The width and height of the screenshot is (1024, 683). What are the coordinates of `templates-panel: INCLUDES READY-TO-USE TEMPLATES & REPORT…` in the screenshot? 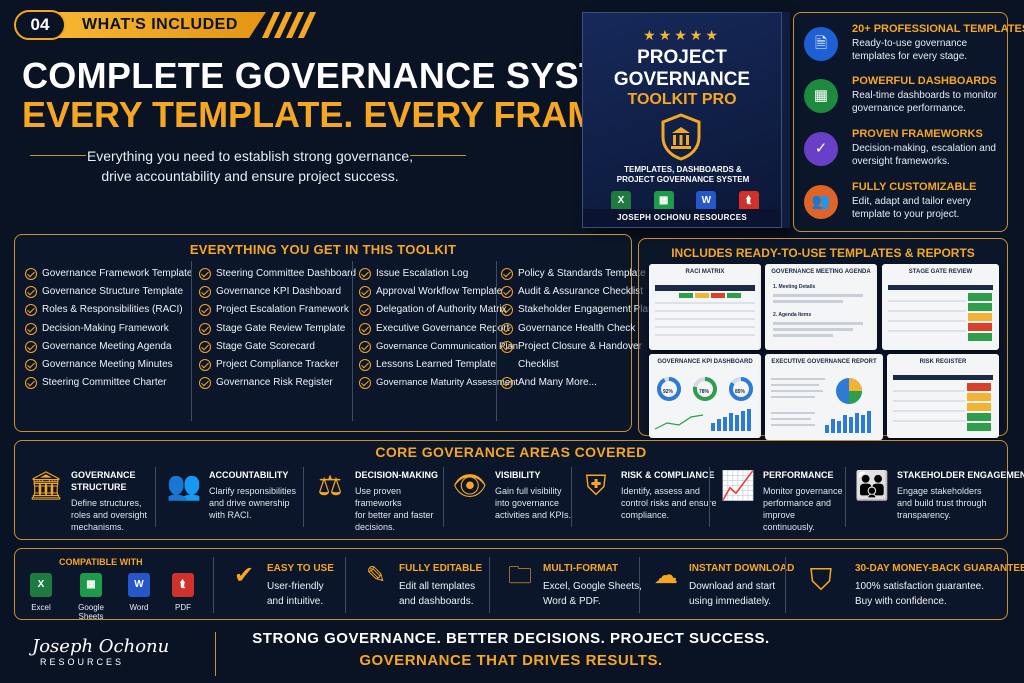 It's located at (823, 339).